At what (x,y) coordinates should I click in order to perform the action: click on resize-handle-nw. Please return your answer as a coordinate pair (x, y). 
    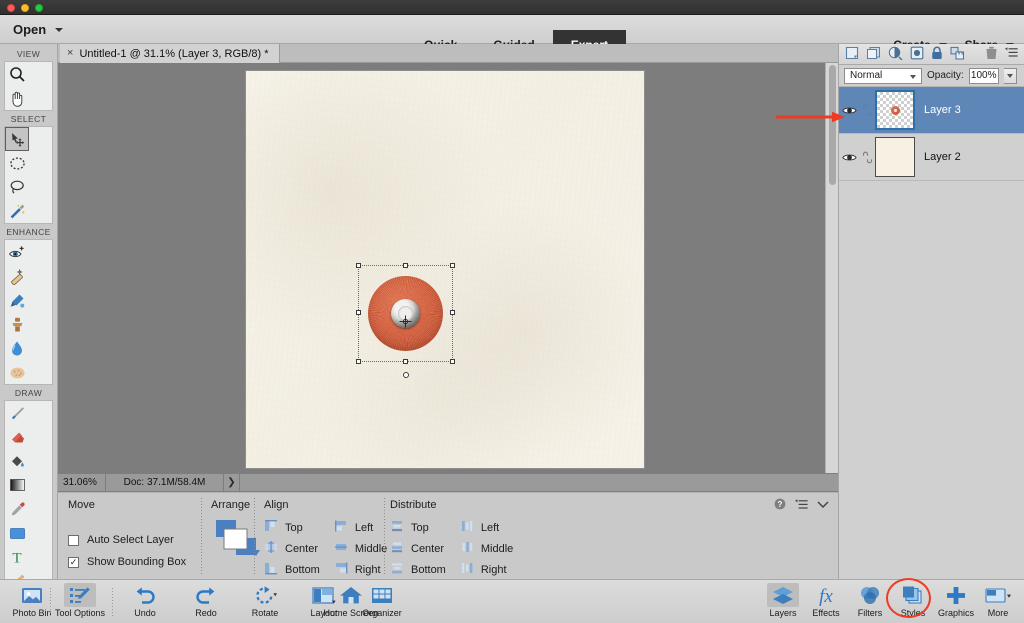
    Looking at the image, I should click on (358, 265).